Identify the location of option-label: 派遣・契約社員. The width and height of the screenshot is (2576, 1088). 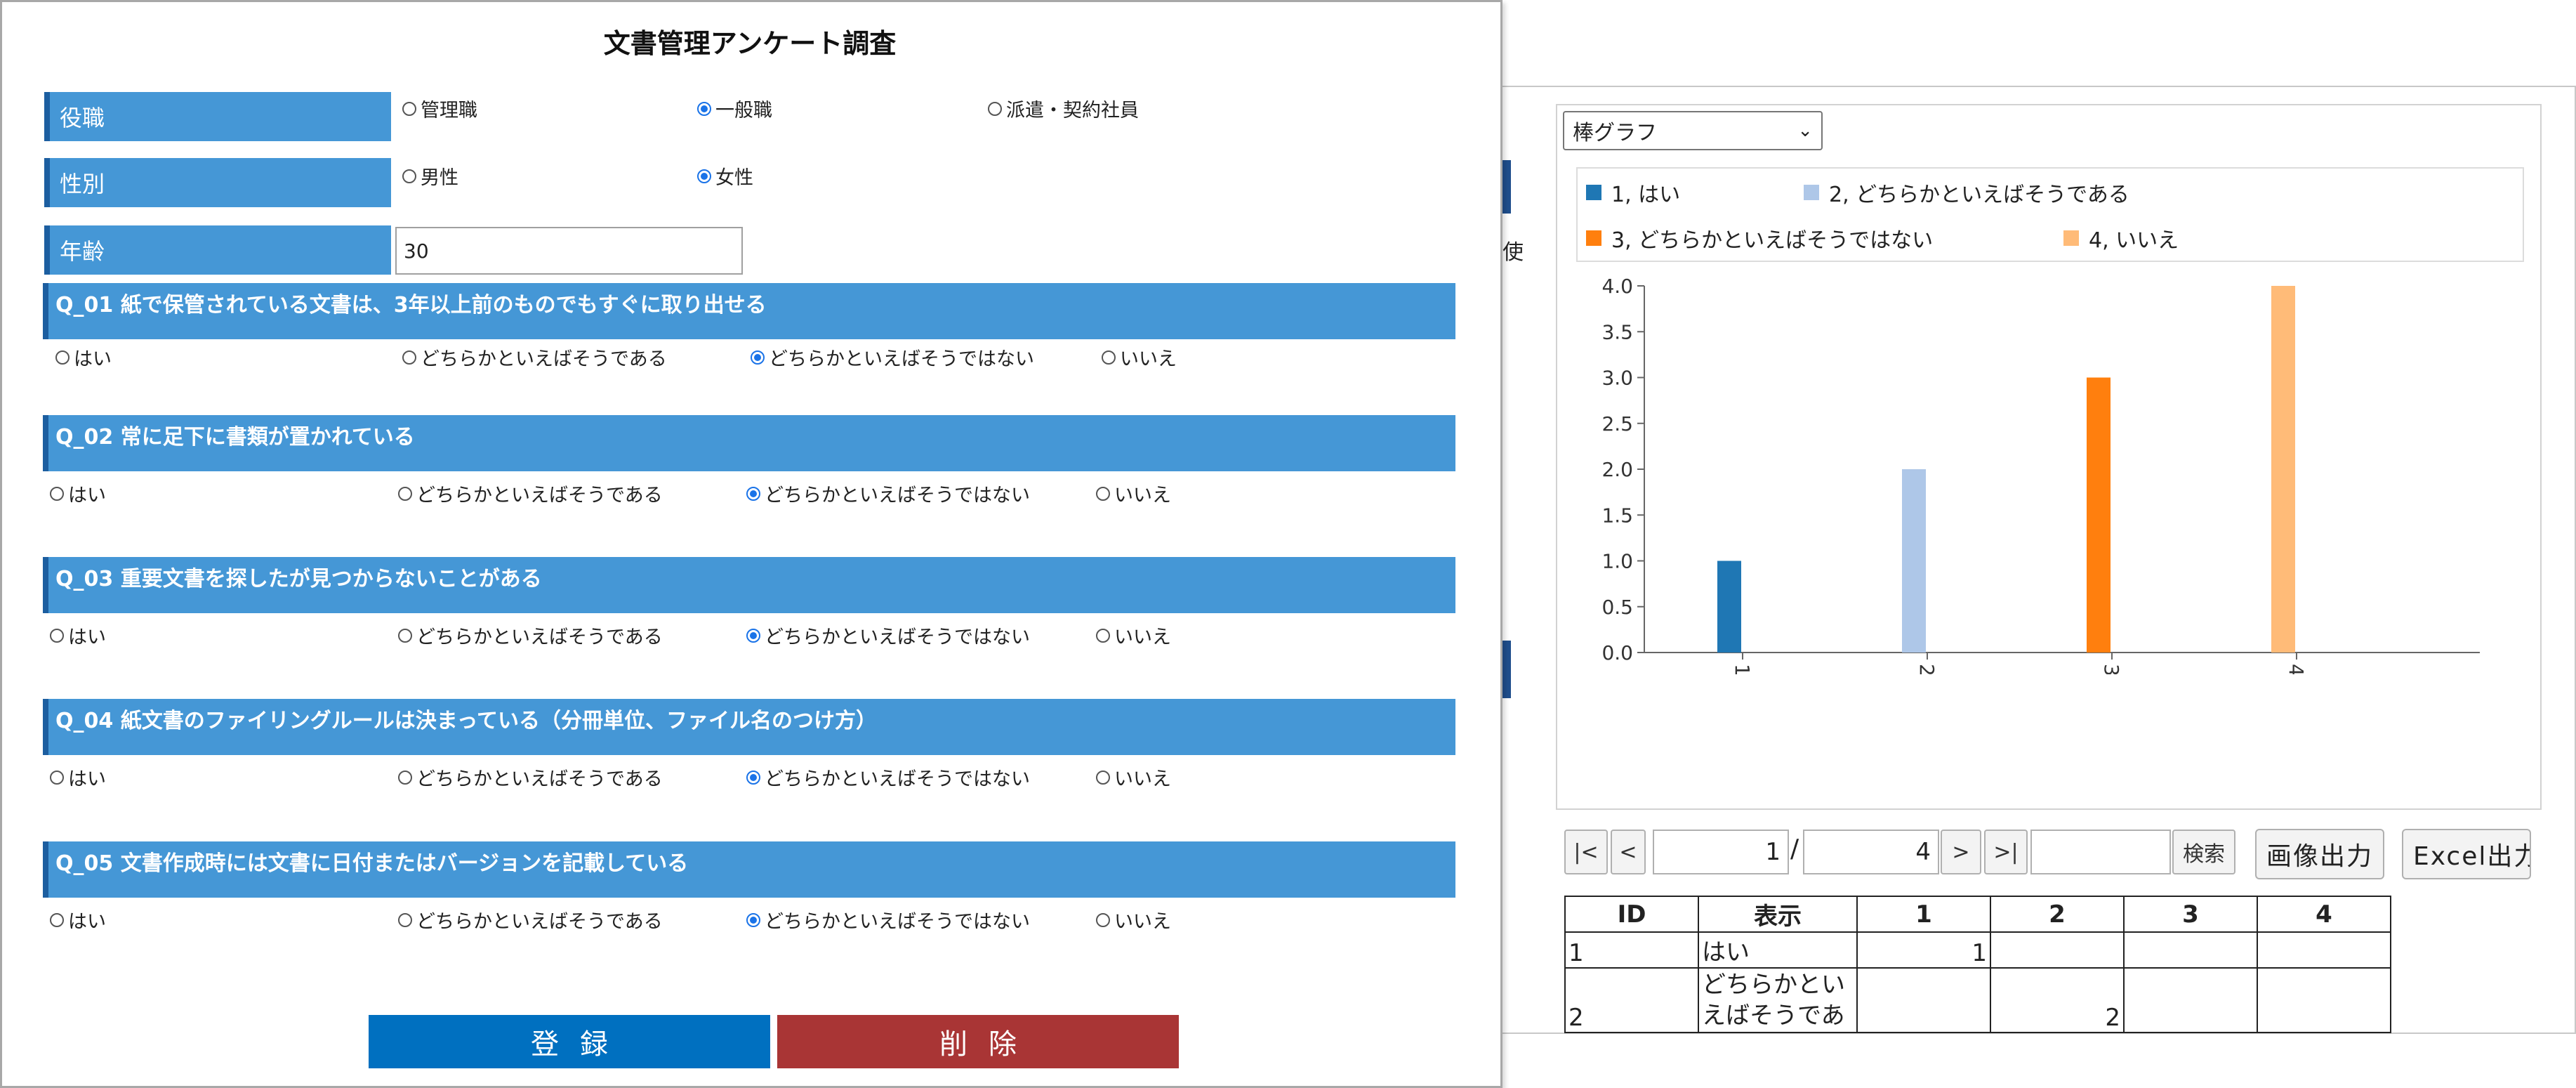
(1072, 111).